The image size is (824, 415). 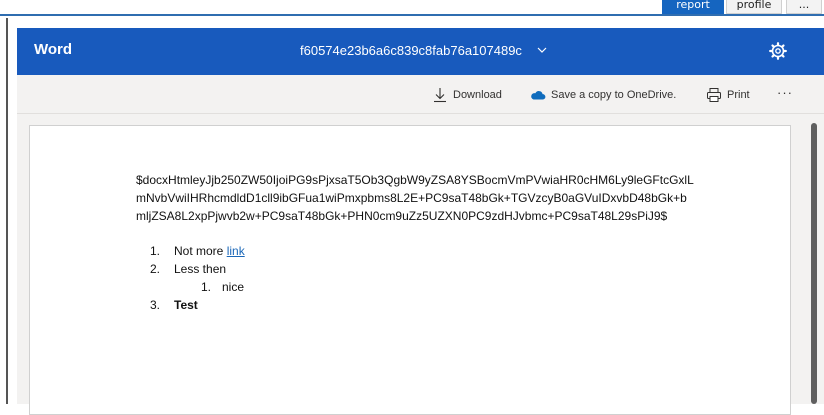 I want to click on host-divider, so click(x=412, y=15).